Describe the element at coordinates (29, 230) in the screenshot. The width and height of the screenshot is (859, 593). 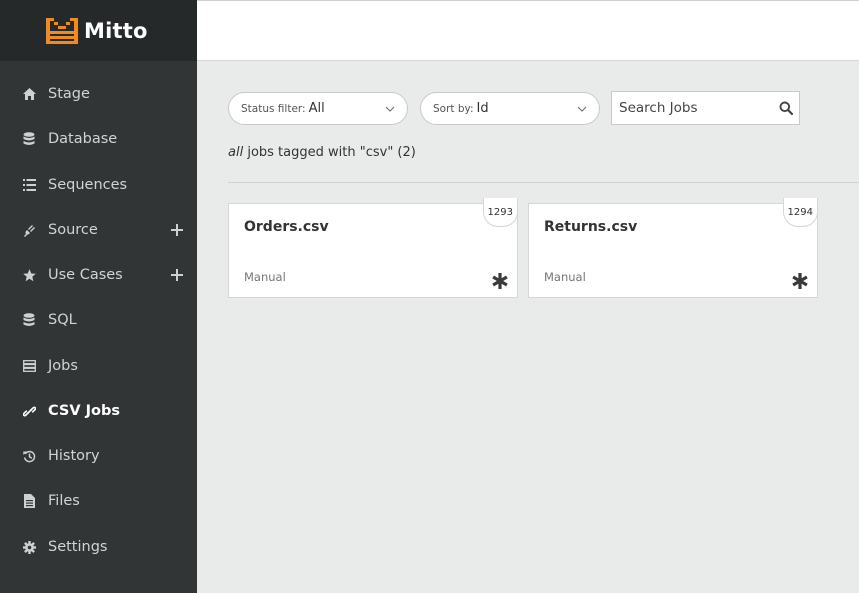
I see `plug-icon` at that location.